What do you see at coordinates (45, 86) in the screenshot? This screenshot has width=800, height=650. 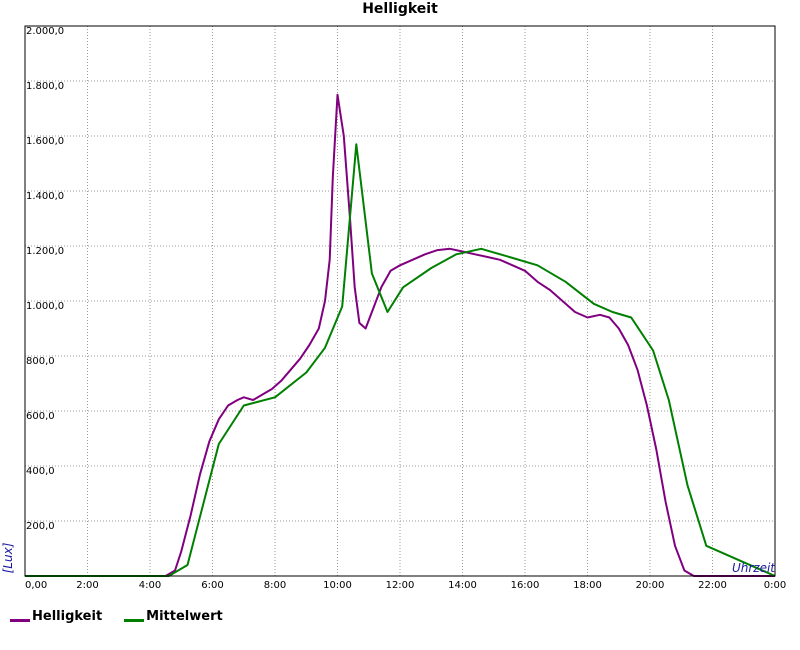 I see `y-tick-label: 1.800,0` at bounding box center [45, 86].